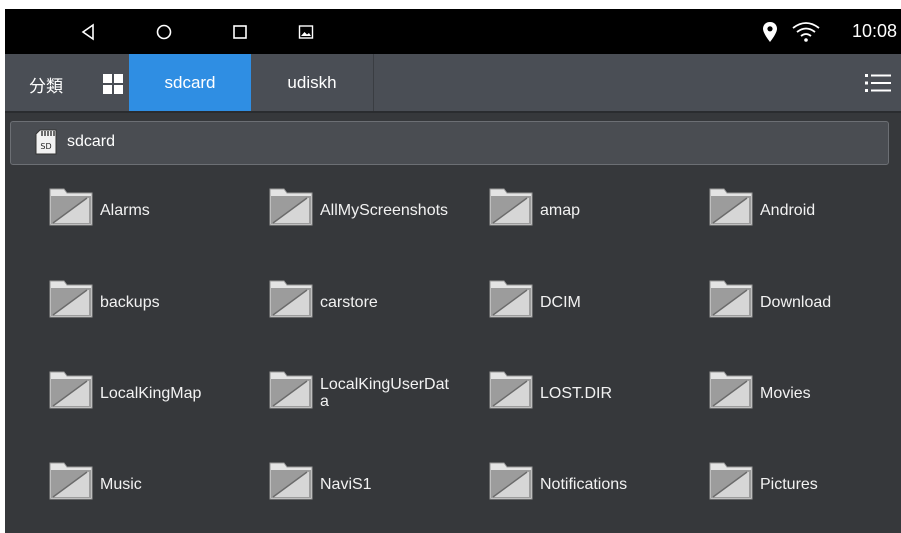 The height and width of the screenshot is (533, 901). I want to click on list-menu-icon, so click(878, 83).